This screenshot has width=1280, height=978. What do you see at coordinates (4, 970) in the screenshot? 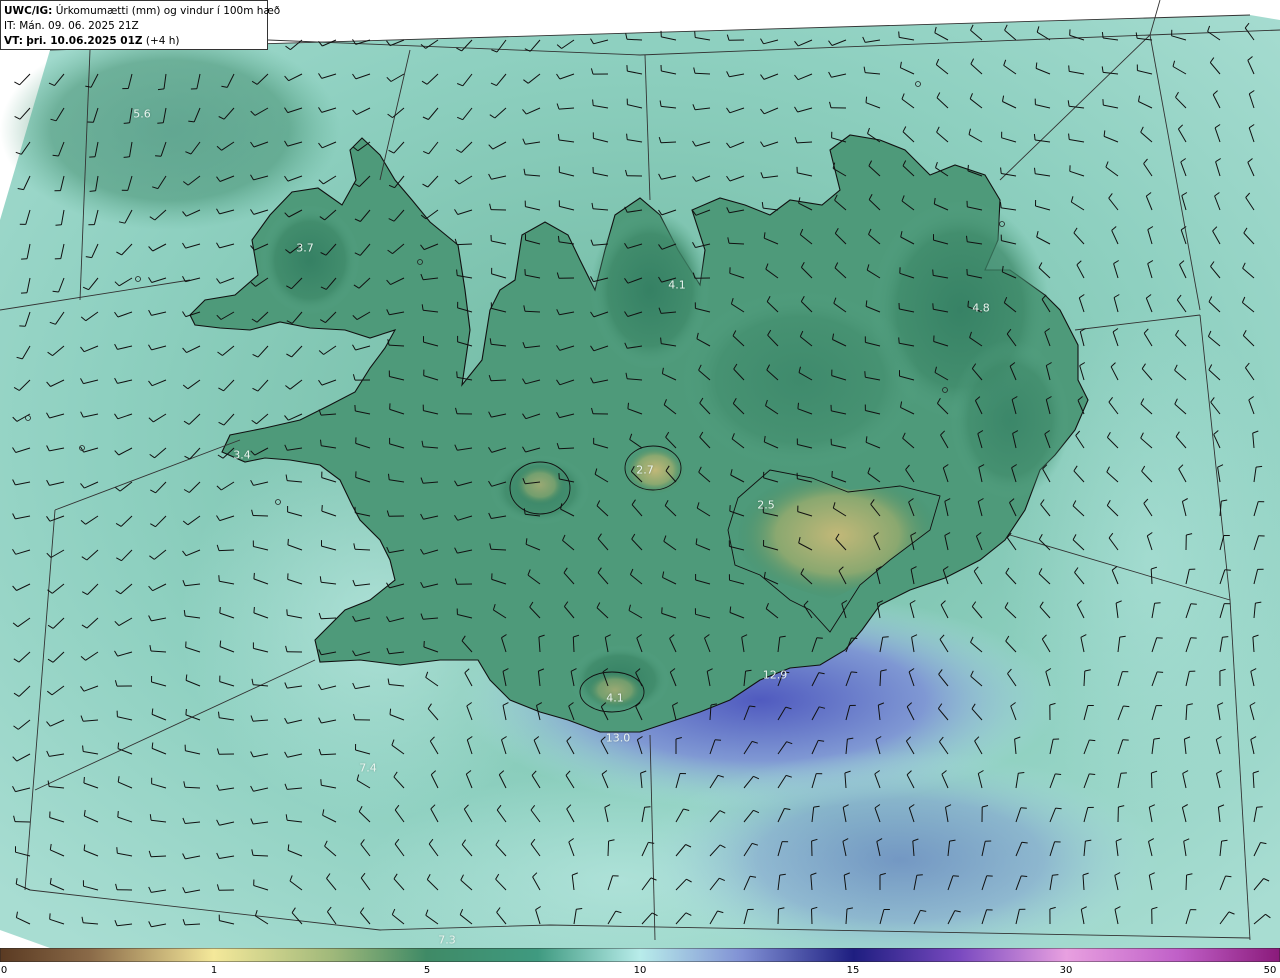
I see `colorbar-tick: 0` at bounding box center [4, 970].